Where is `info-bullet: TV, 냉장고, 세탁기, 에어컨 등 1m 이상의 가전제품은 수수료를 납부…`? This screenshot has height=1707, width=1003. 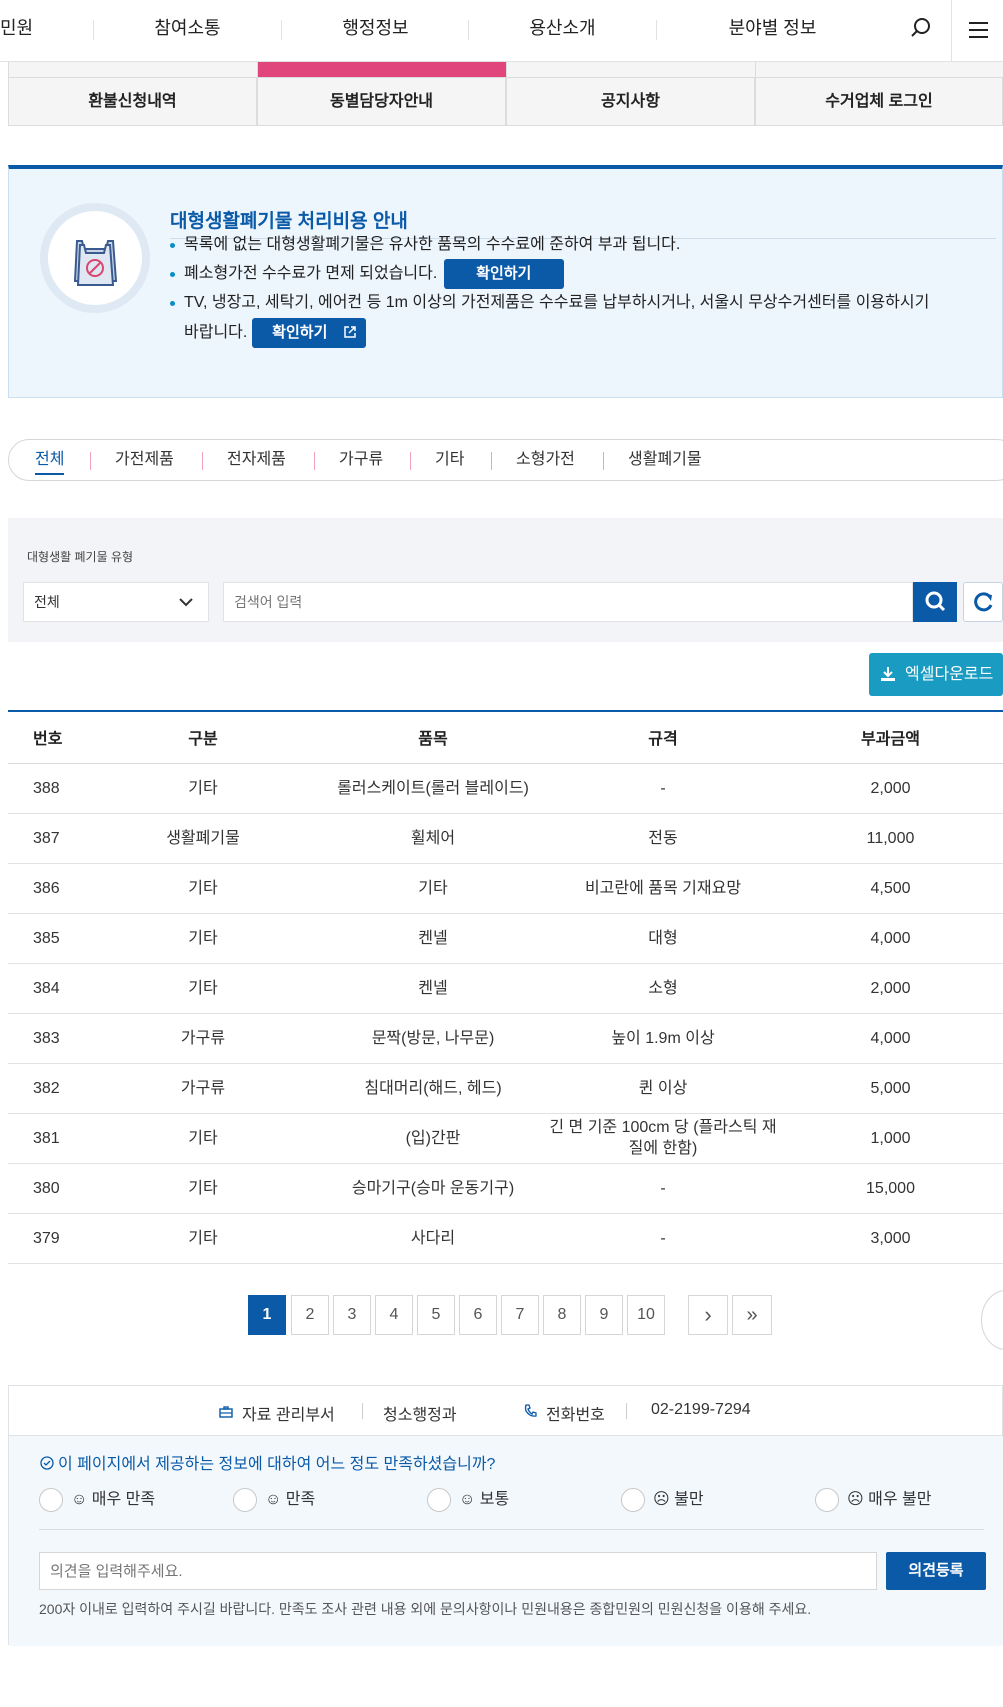 info-bullet: TV, 냉장고, 세탁기, 에어컨 등 1m 이상의 가전제품은 수수료를 납부… is located at coordinates (580, 303).